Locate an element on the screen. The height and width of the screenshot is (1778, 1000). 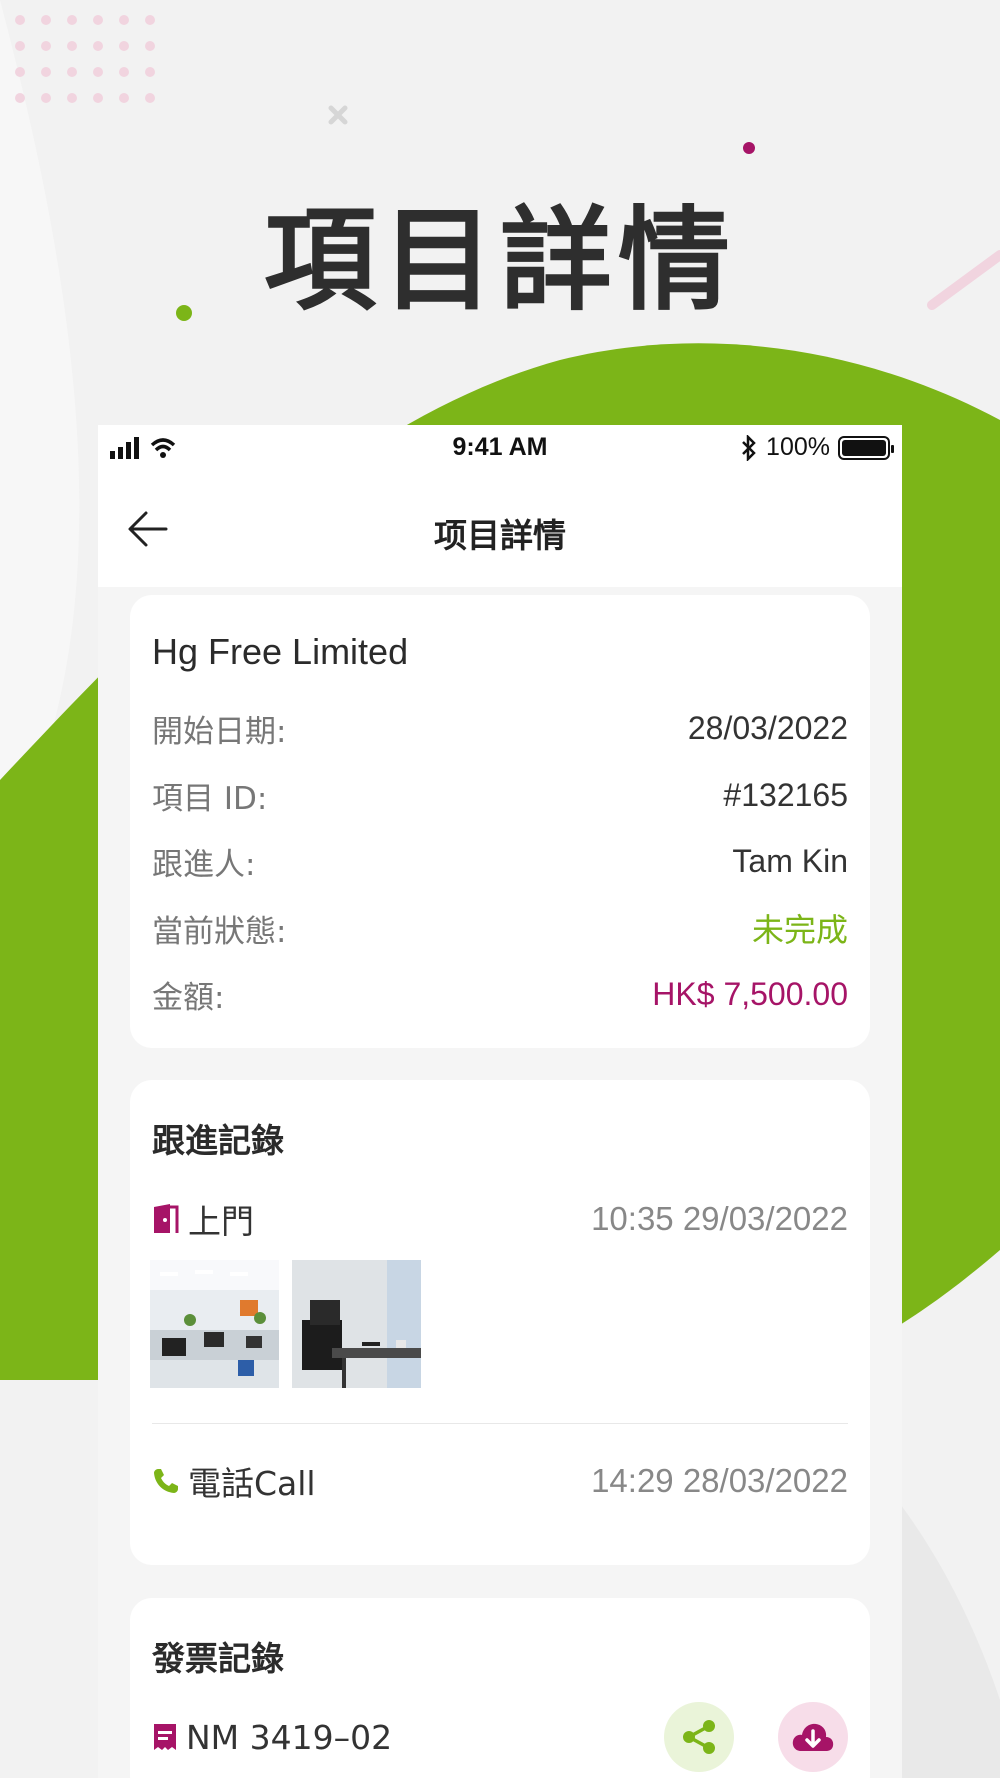
record-type-label: 上門 is located at coordinates (221, 1221).